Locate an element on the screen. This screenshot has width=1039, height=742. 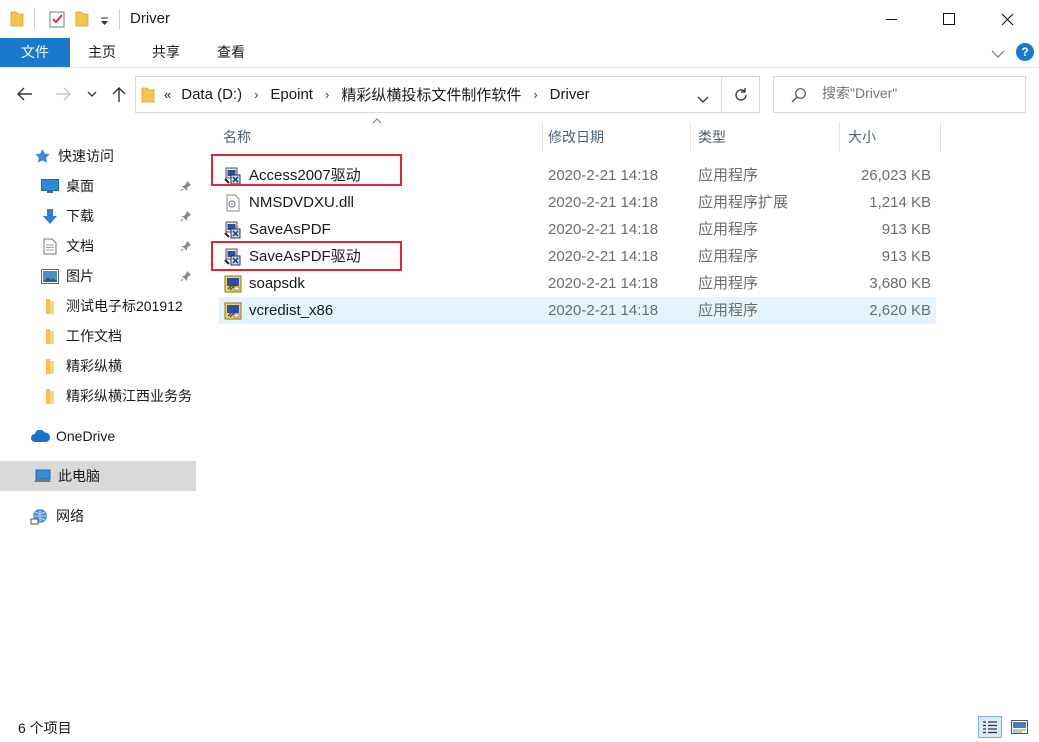
breadcrumb-driver: Driver is located at coordinates (570, 94).